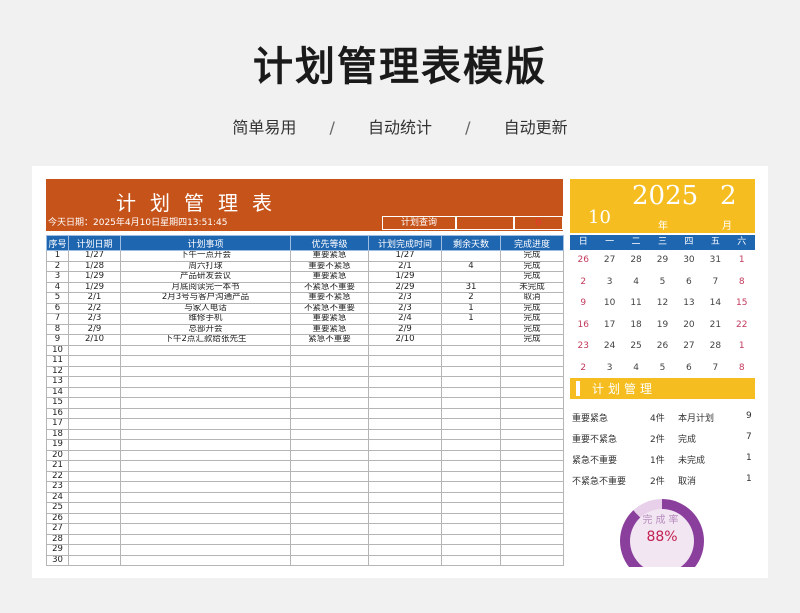 Image resolution: width=800 pixels, height=613 pixels. Describe the element at coordinates (57, 466) in the screenshot. I see `table-cell: 21` at that location.